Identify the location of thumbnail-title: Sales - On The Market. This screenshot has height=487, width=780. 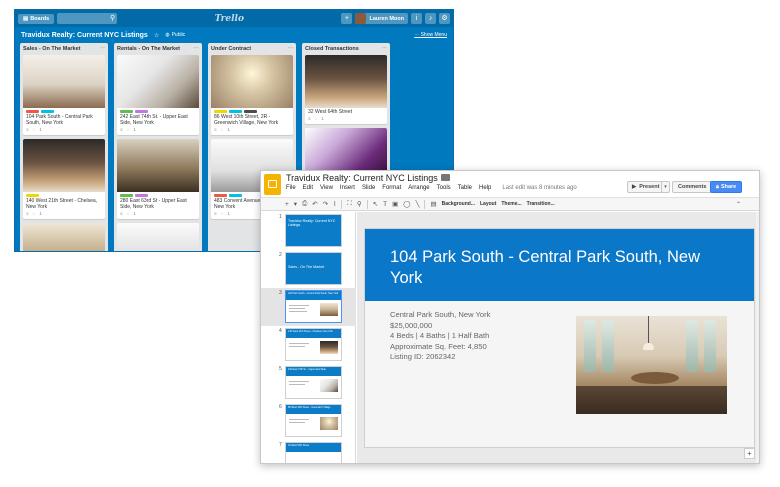
(313, 268).